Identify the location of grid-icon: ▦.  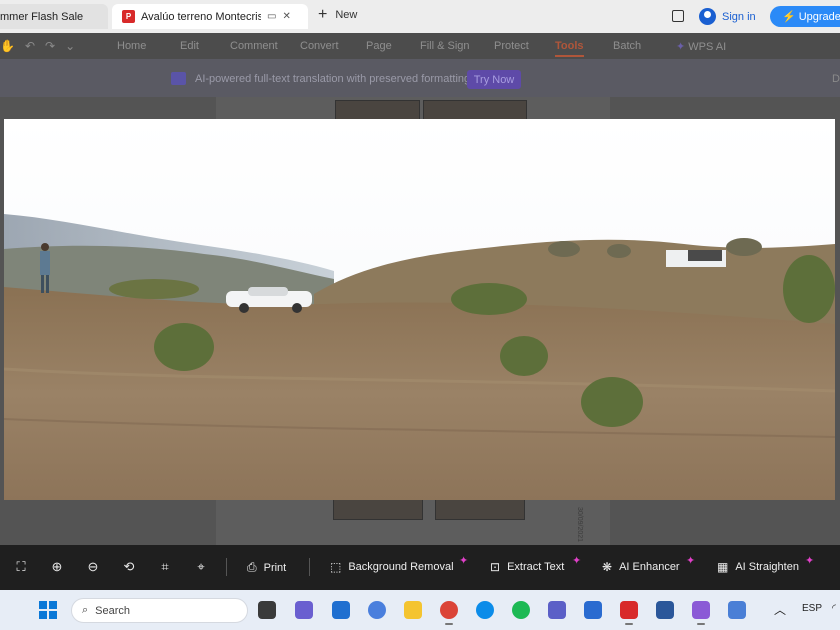
(723, 567).